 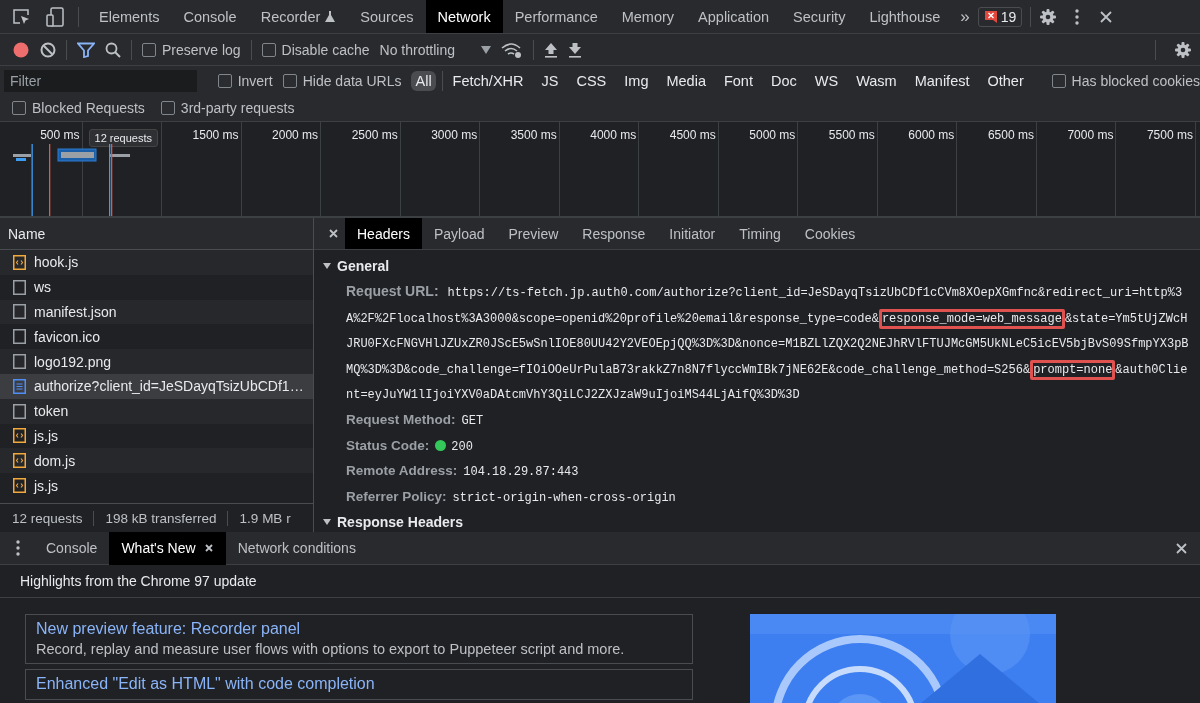 What do you see at coordinates (1000, 16) in the screenshot?
I see `error-count-badge: 19` at bounding box center [1000, 16].